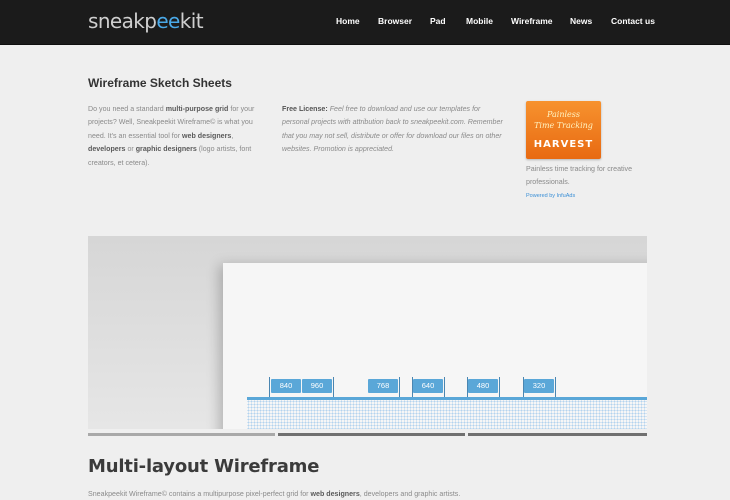 This screenshot has width=730, height=500. I want to click on logo-text-part3: kit, so click(191, 21).